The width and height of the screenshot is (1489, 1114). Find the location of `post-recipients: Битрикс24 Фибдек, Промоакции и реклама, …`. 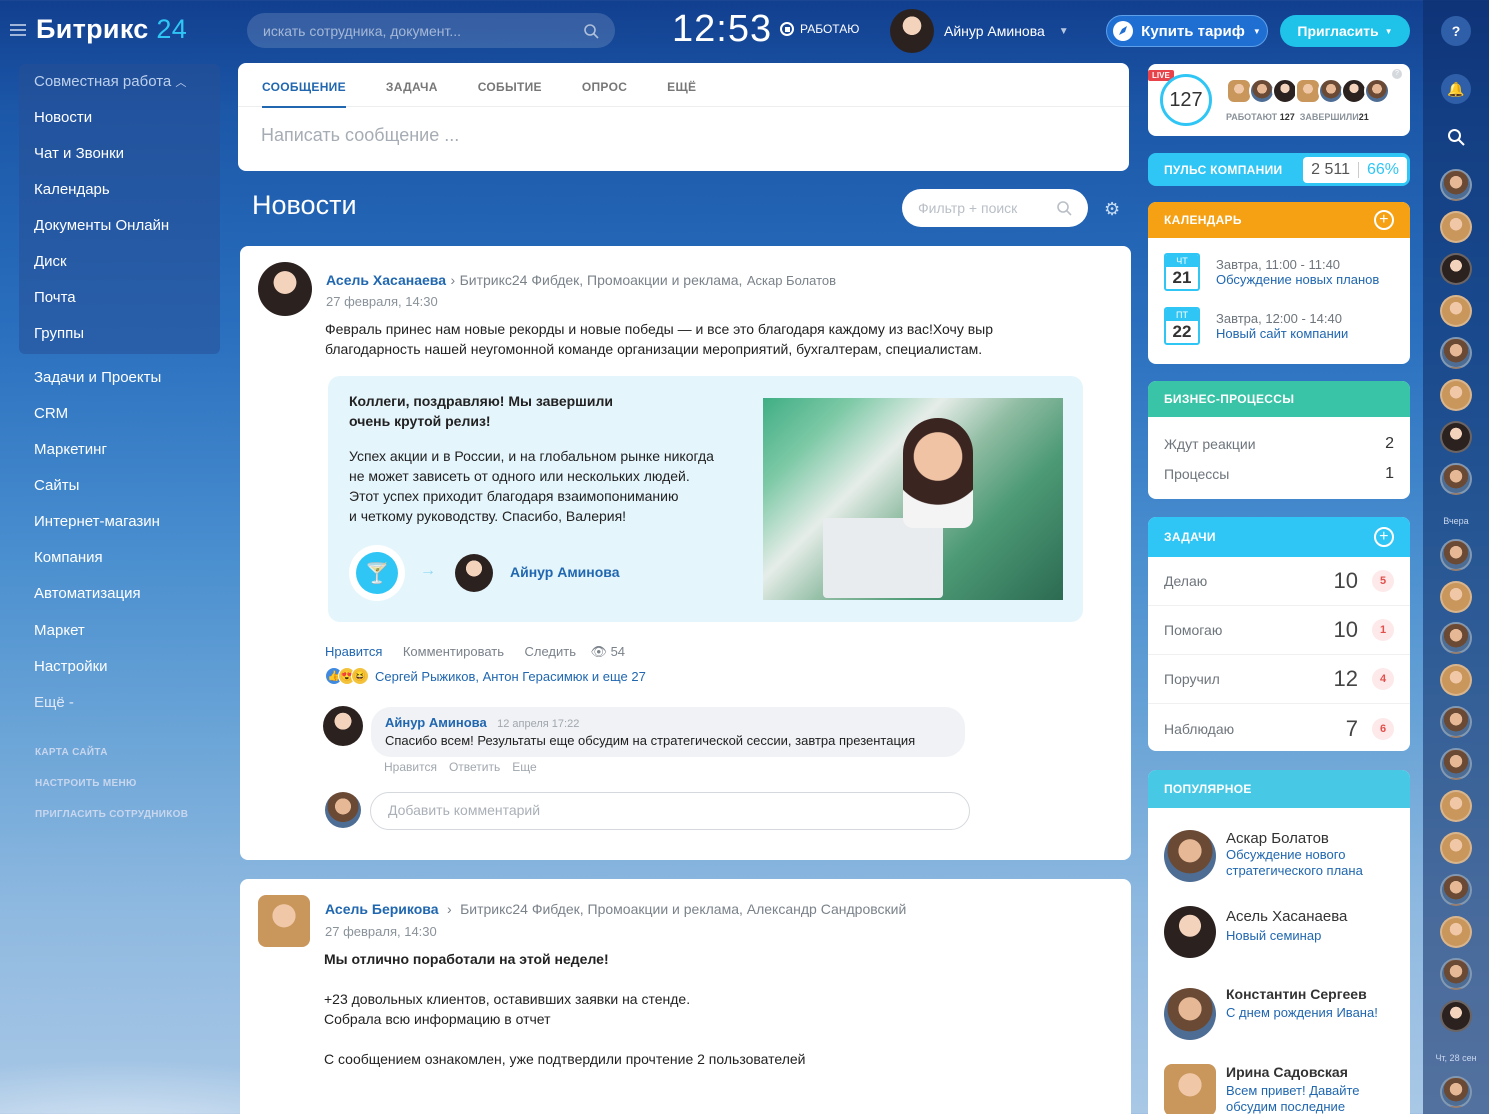

post-recipients: Битрикс24 Фибдек, Промоакции и реклама, … is located at coordinates (683, 909).